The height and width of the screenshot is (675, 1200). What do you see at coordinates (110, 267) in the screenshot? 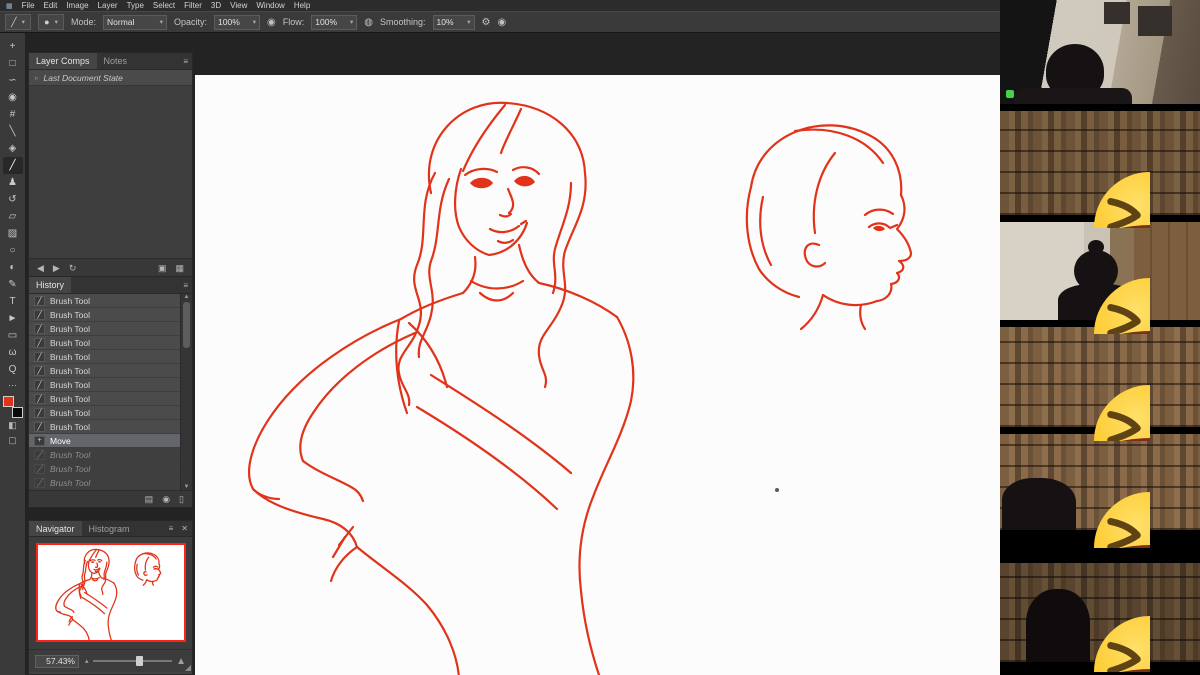
I see `layer-comps-footer: ◀ ▶ ↻ ▣ ▦` at bounding box center [110, 267].